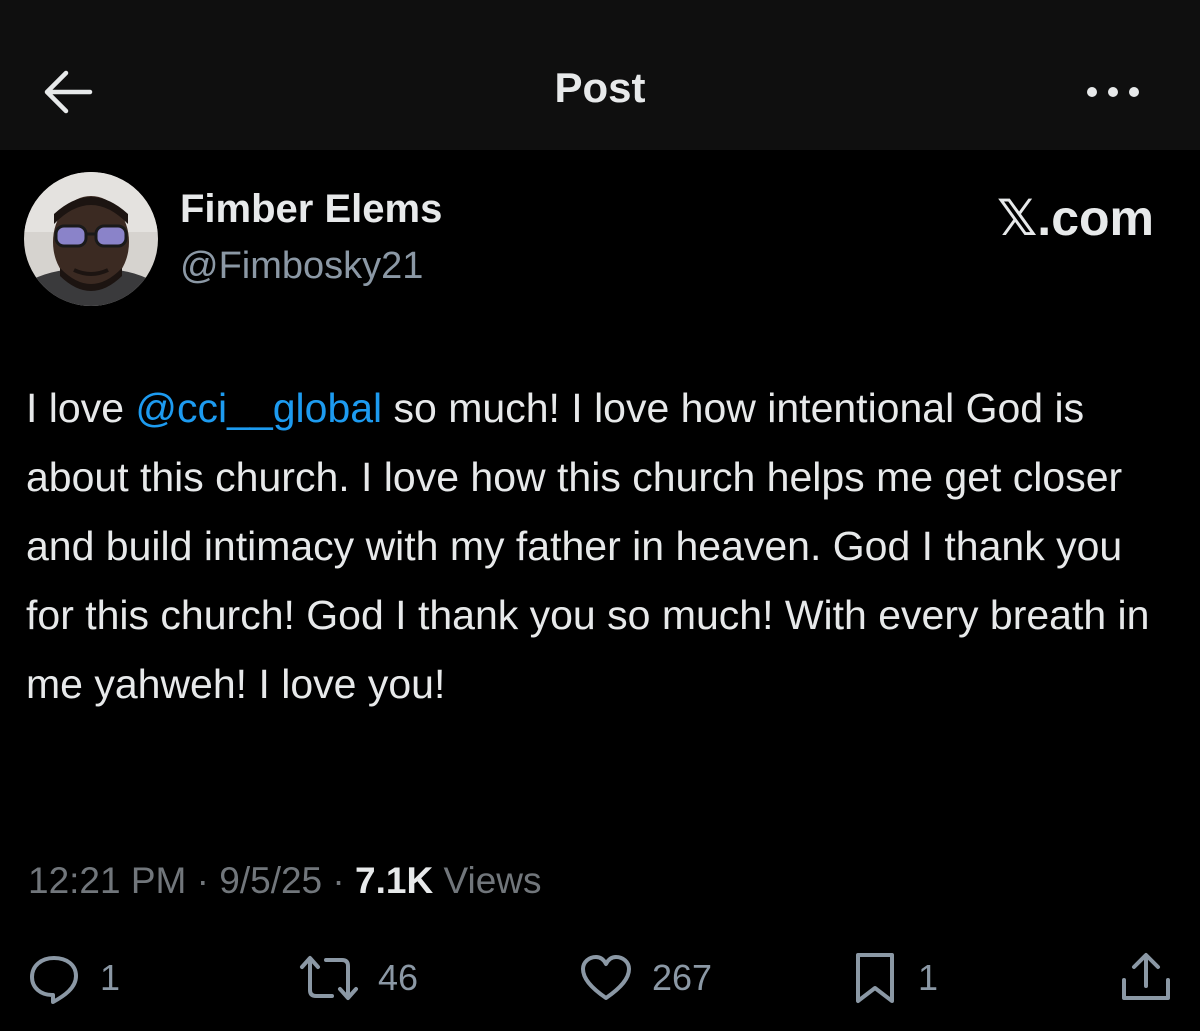 This screenshot has width=1200, height=1031. Describe the element at coordinates (311, 209) in the screenshot. I see `author-display-name: Fimber Elems` at that location.